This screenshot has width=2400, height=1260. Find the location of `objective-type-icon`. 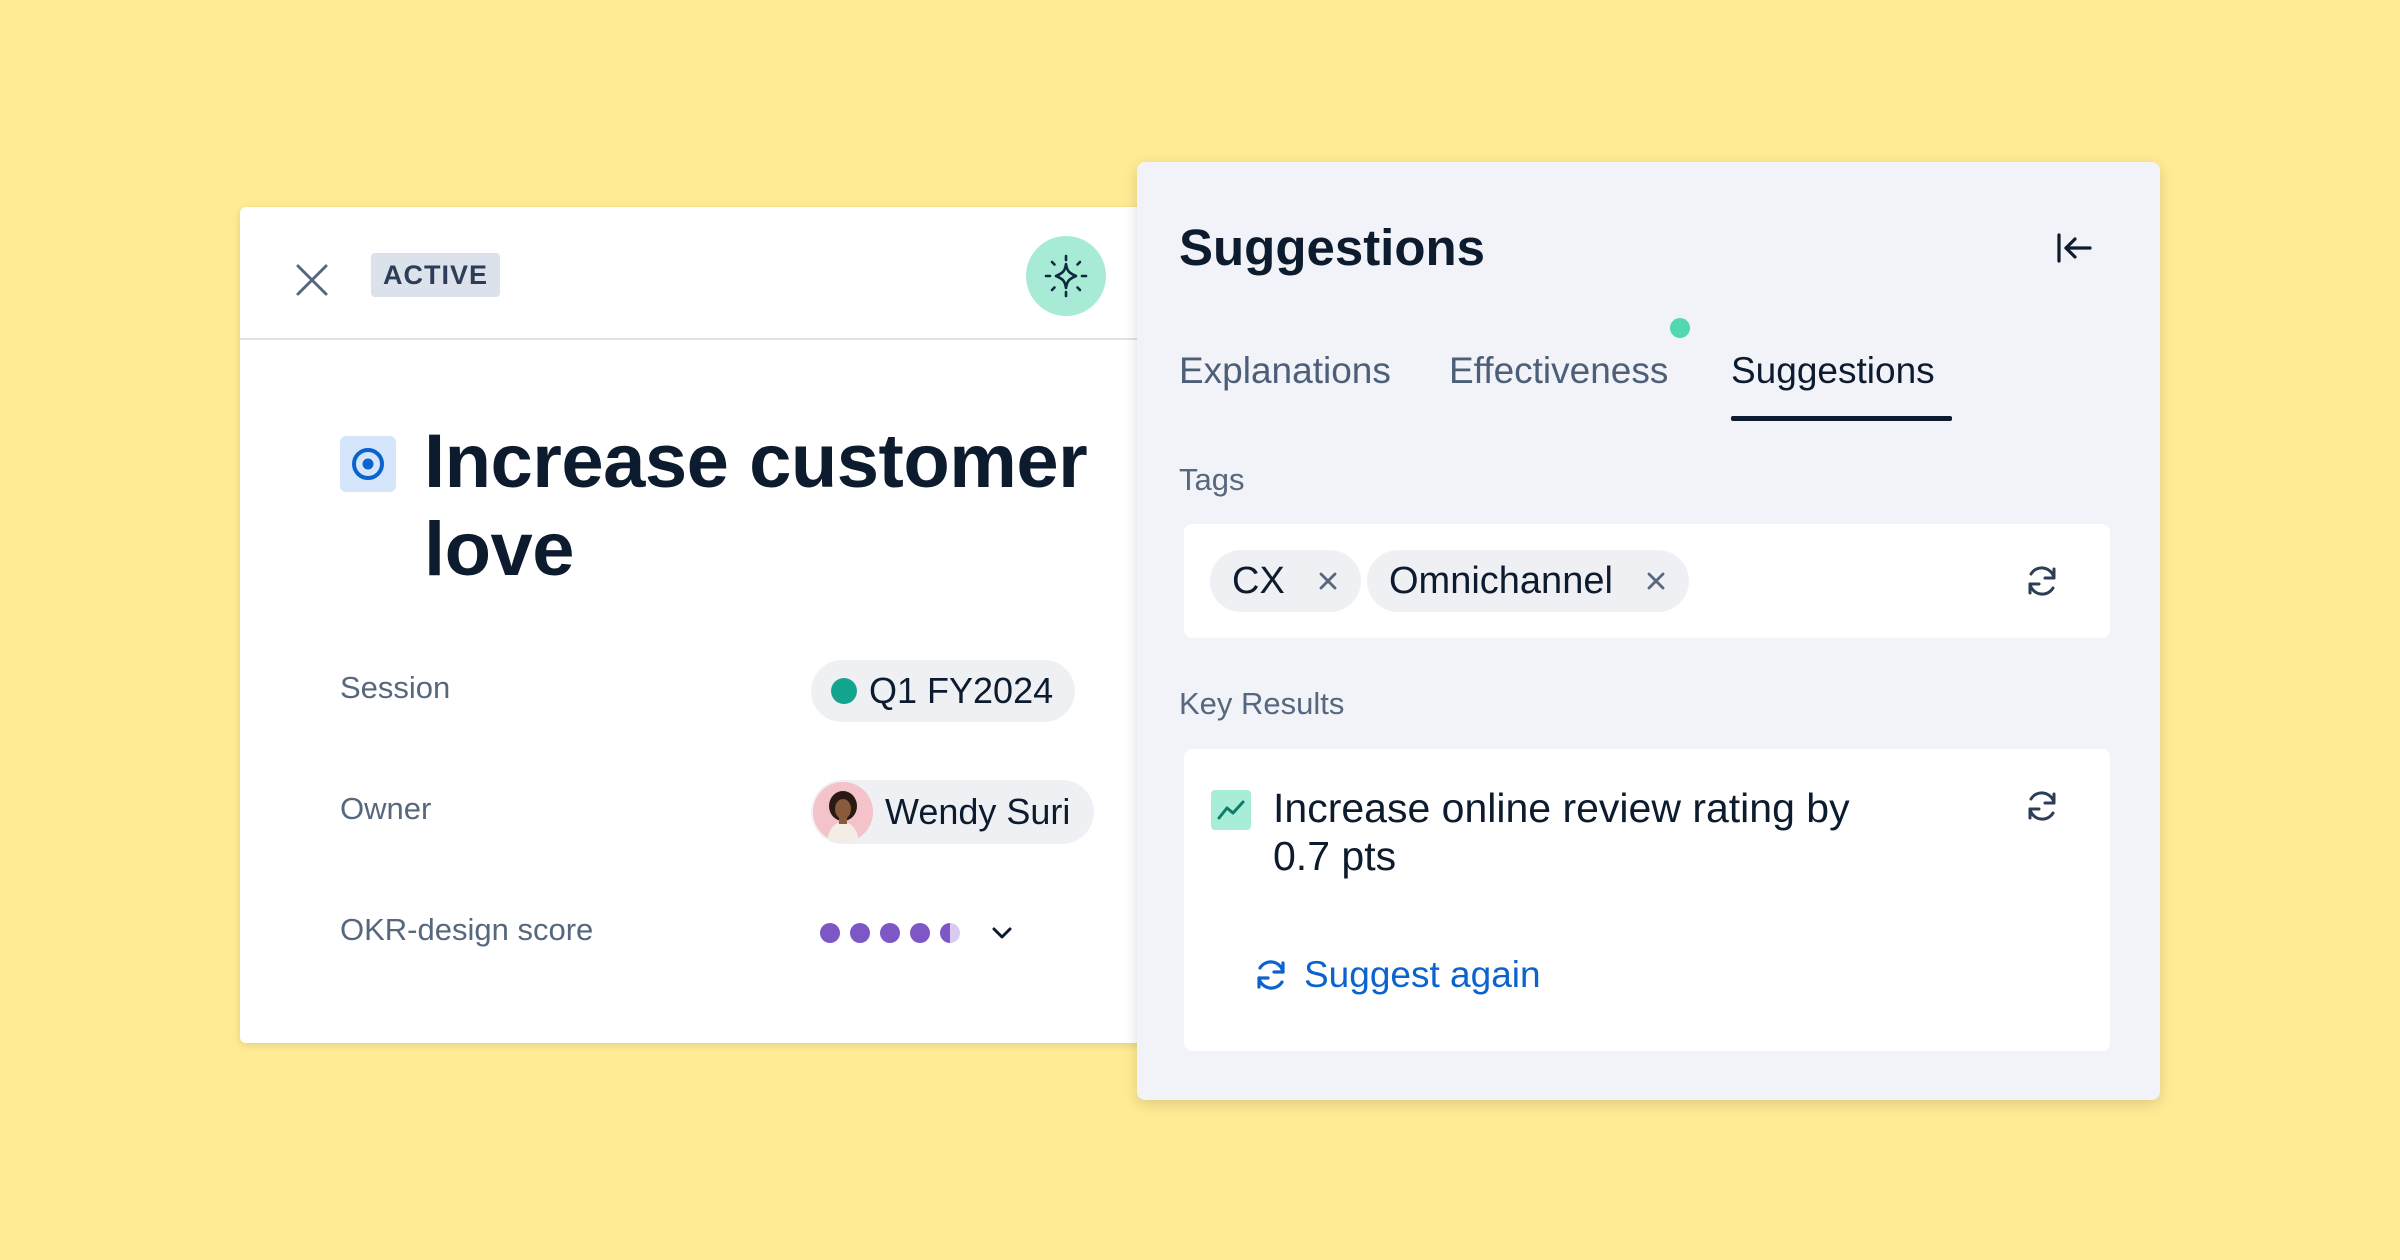

objective-type-icon is located at coordinates (368, 464).